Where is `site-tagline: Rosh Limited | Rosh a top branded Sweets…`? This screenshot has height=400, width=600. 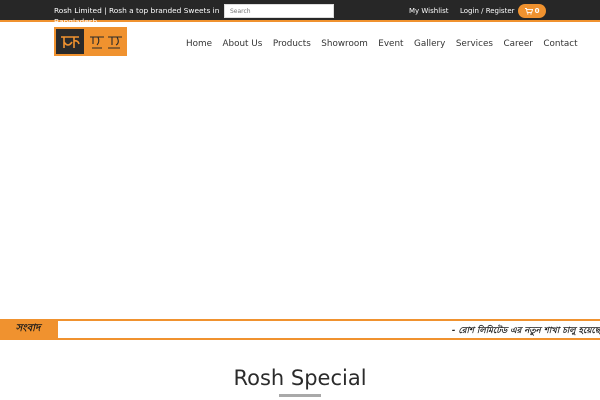
site-tagline: Rosh Limited | Rosh a top branded Sweets… is located at coordinates (137, 16).